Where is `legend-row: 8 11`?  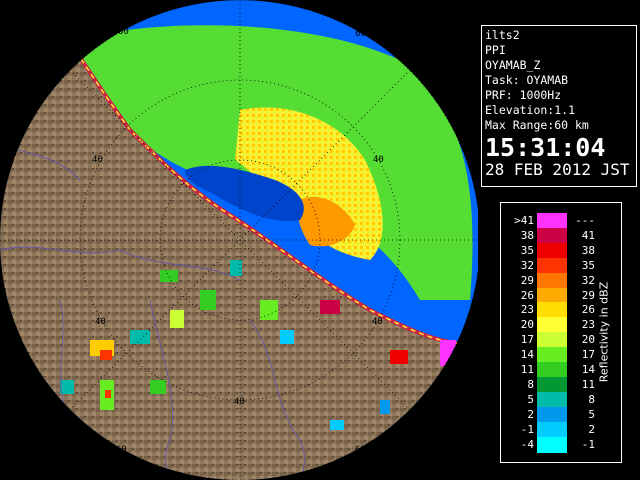 legend-row: 8 11 is located at coordinates (559, 384).